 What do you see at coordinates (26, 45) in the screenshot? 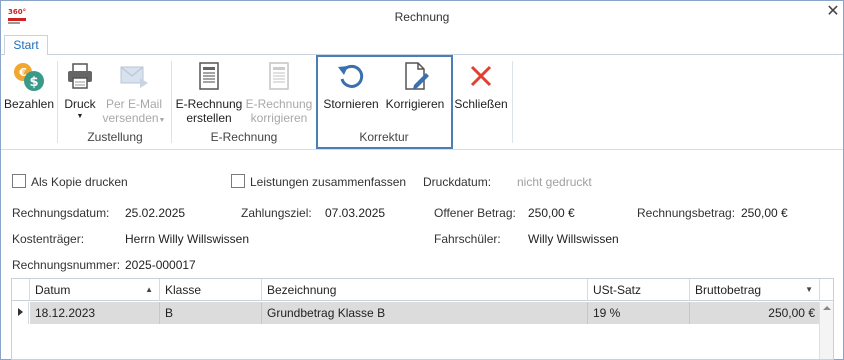
I see `tab-start: Start` at bounding box center [26, 45].